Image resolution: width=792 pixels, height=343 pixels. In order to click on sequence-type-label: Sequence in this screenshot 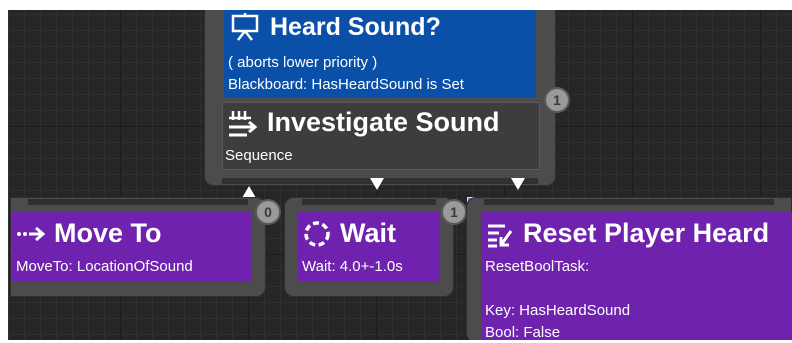, I will do `click(259, 155)`.